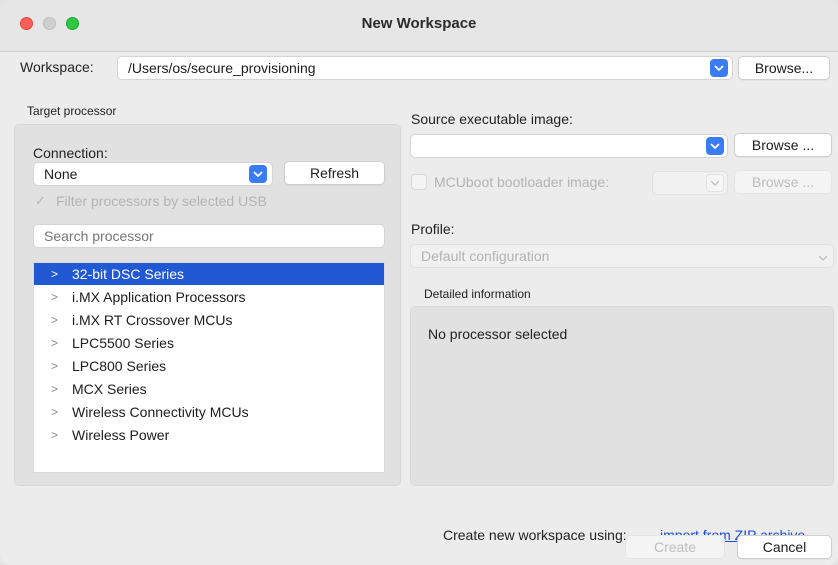  What do you see at coordinates (57, 67) in the screenshot?
I see `workspace-label: Workspace:` at bounding box center [57, 67].